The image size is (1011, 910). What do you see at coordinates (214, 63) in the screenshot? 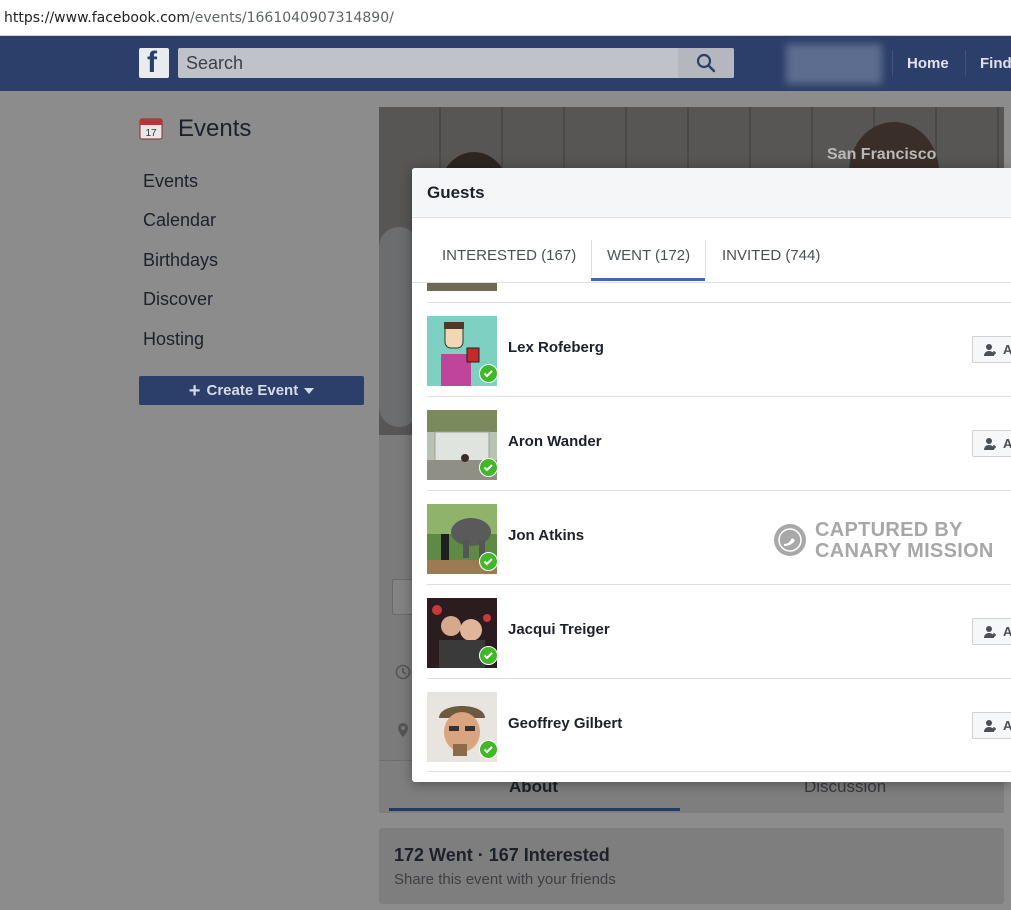
I see `search-input: Search` at bounding box center [214, 63].